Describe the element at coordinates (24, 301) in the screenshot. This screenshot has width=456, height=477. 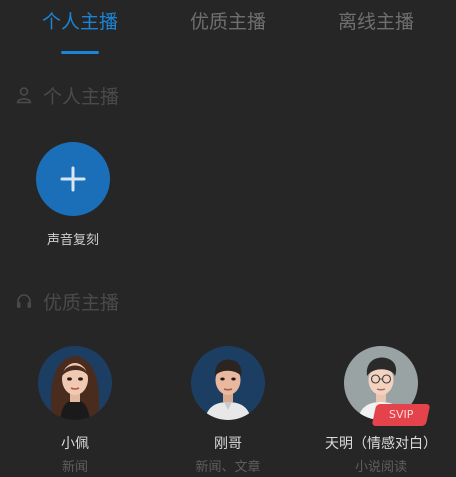
I see `headphones-icon` at that location.